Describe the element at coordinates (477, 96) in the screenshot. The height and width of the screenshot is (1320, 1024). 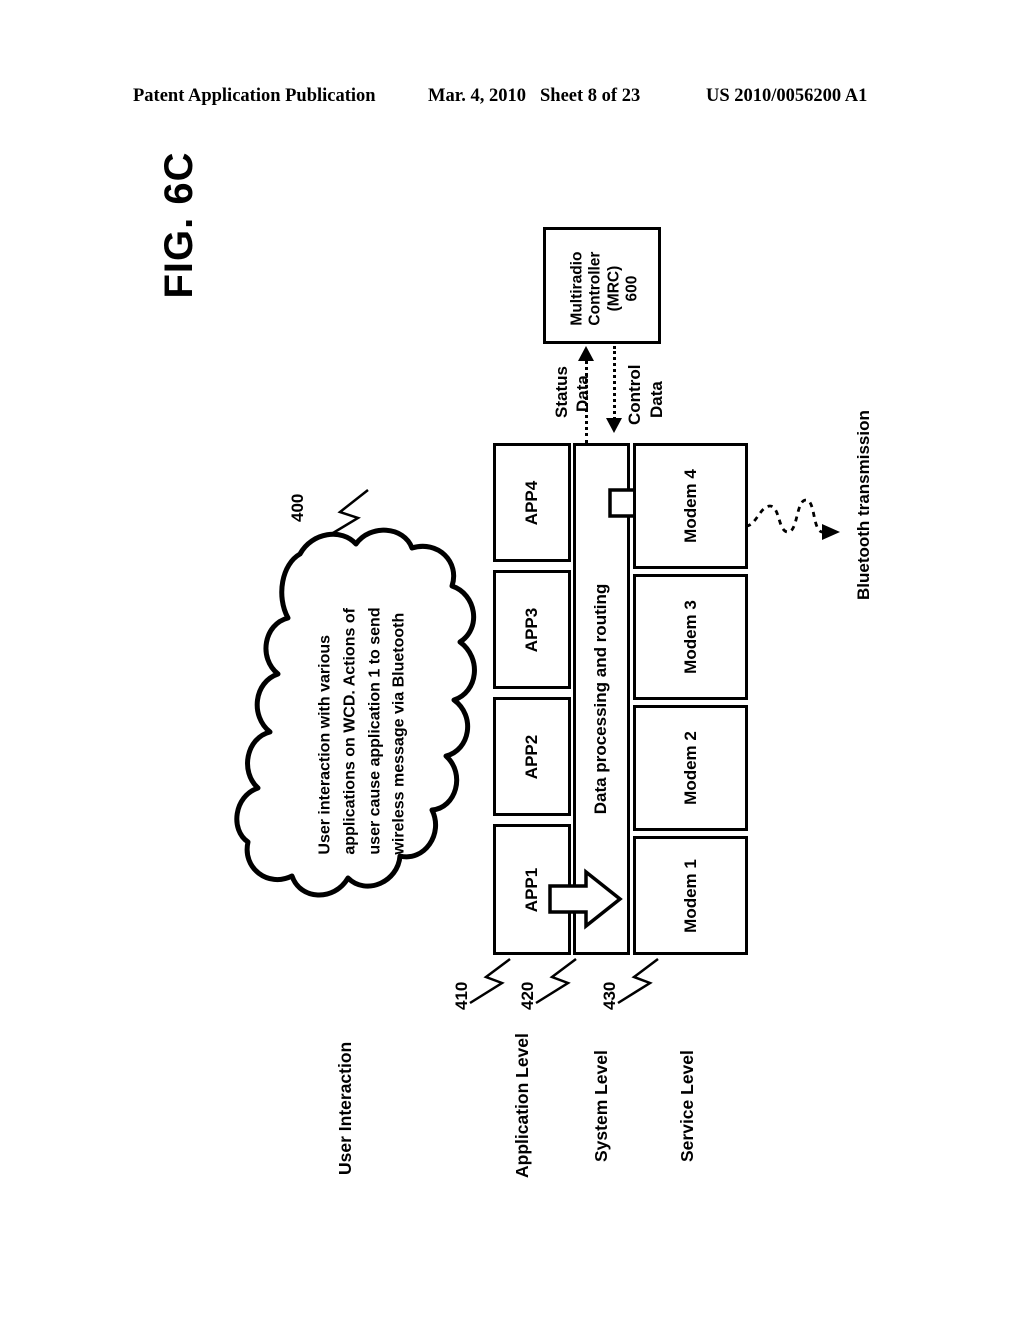
I see `publication-date: Mar. 4, 2010` at that location.